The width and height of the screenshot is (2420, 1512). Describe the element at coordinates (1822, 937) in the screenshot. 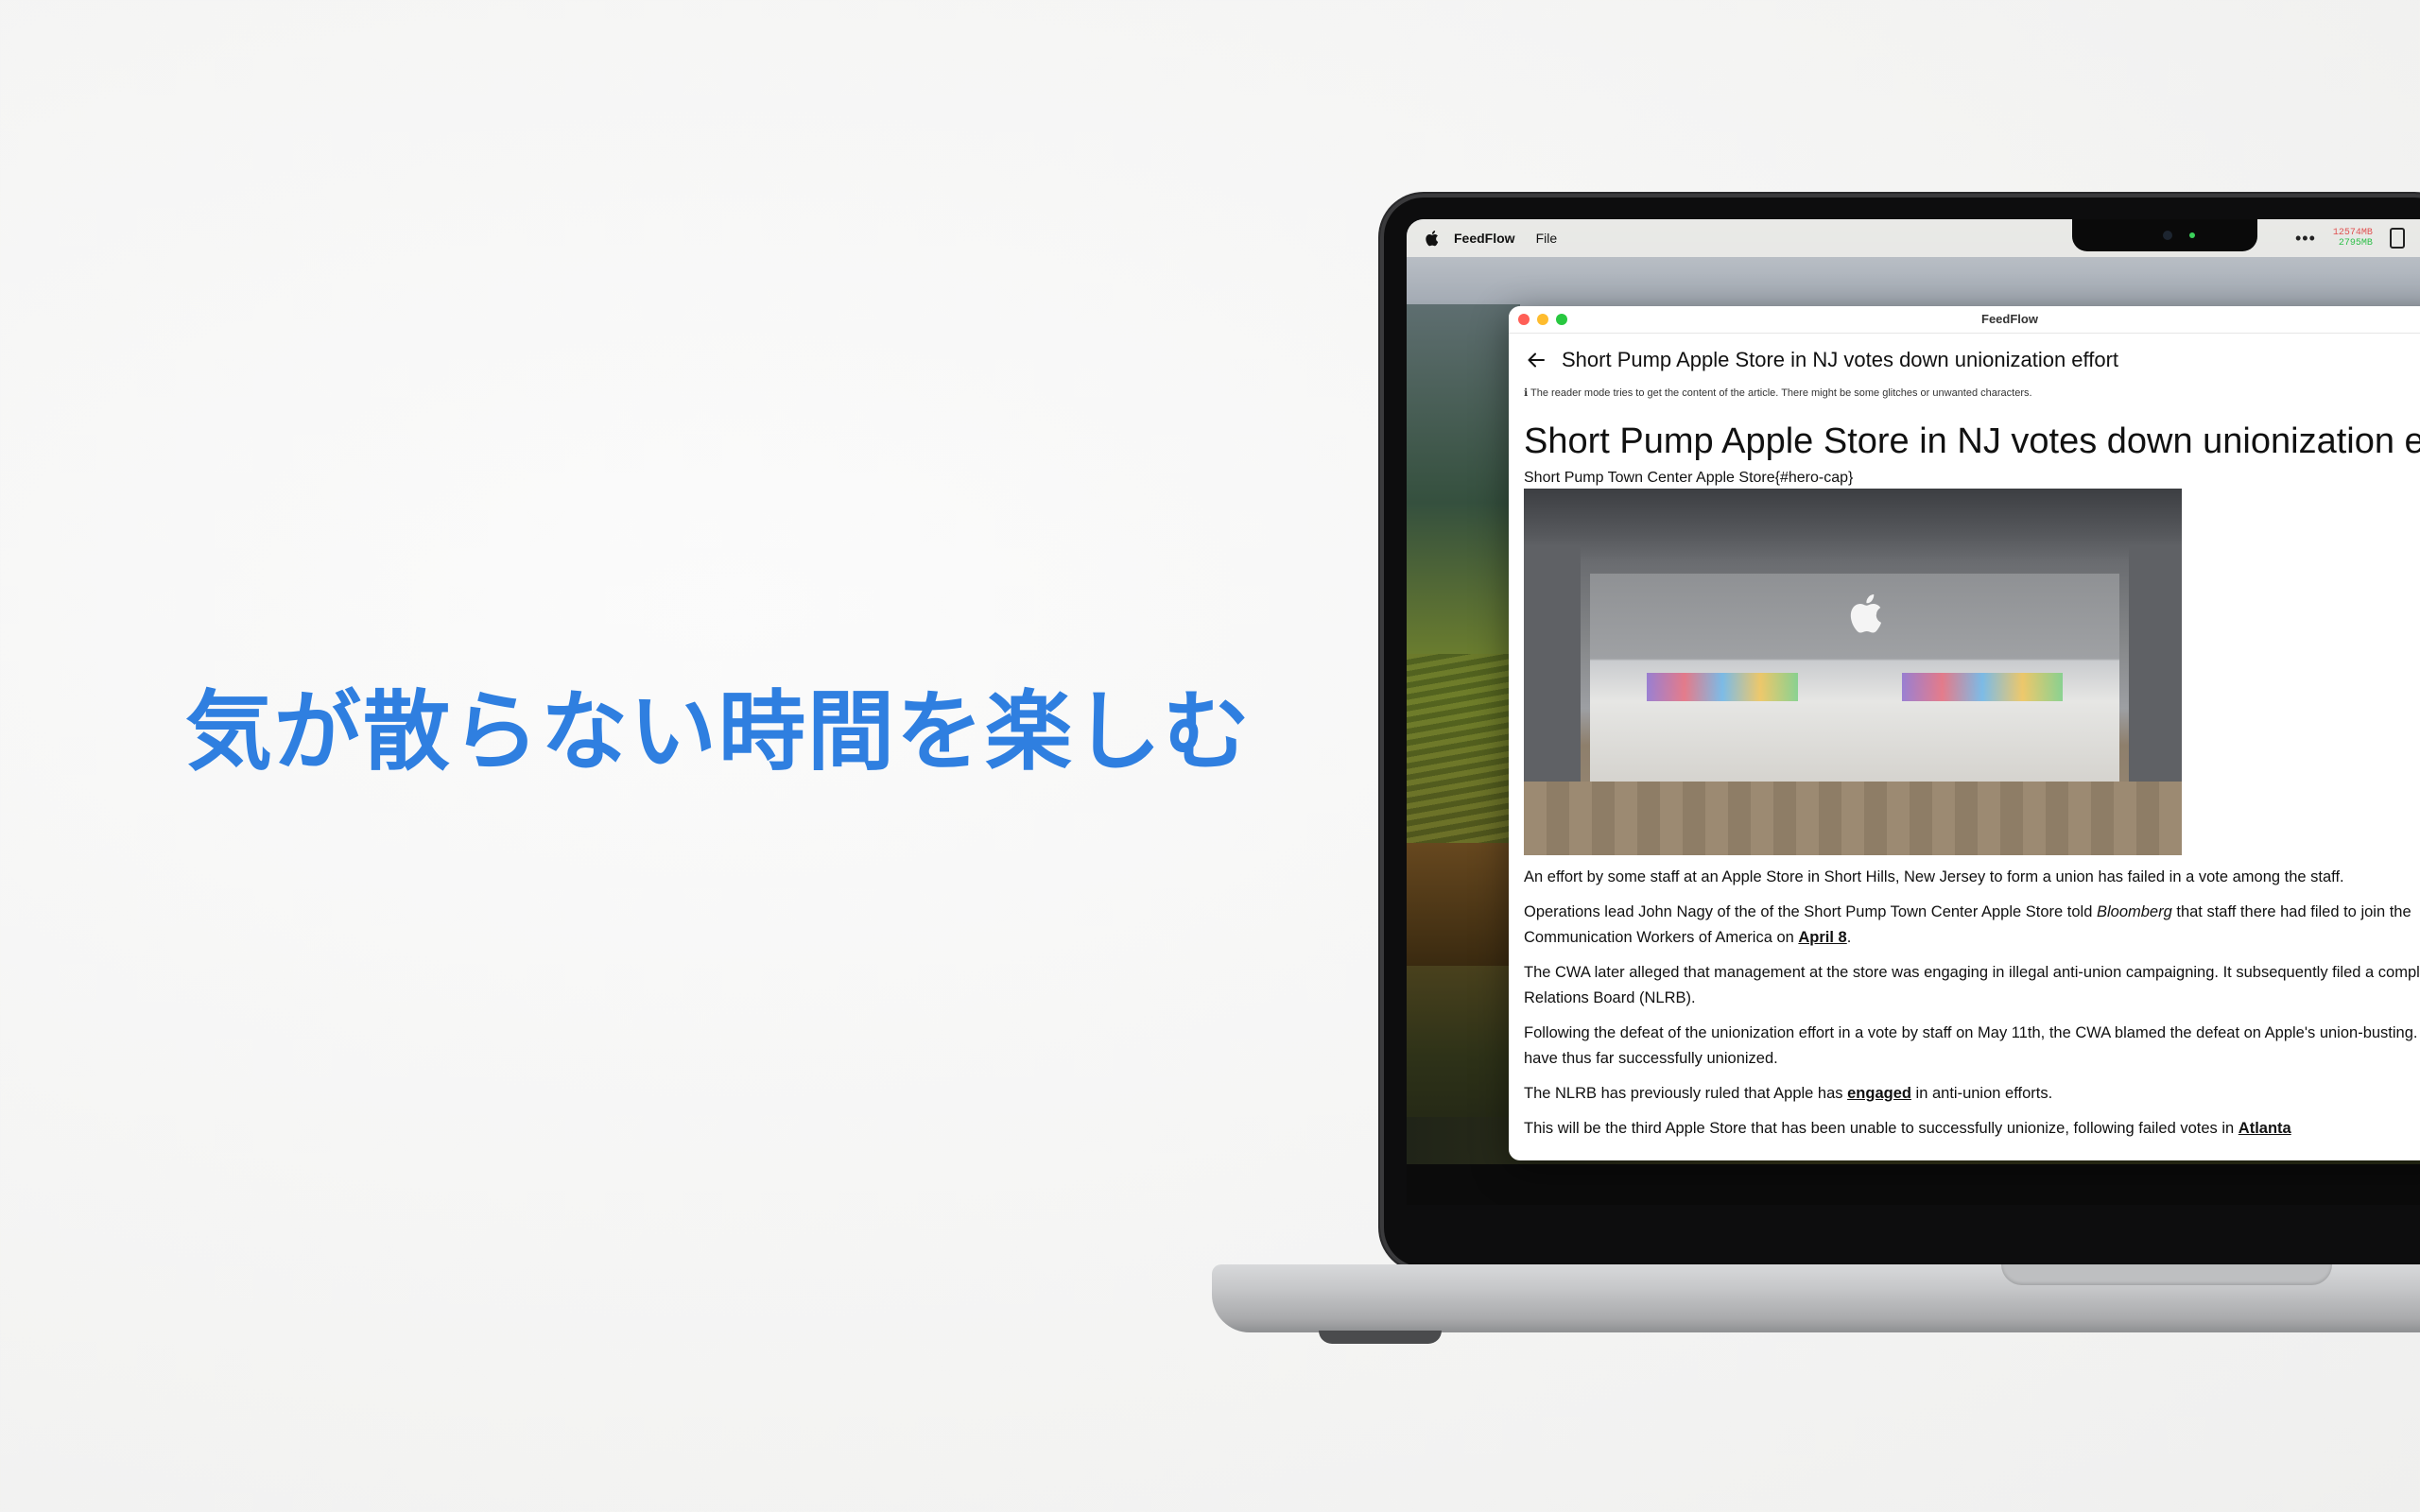

I see `article-link: April 8` at that location.